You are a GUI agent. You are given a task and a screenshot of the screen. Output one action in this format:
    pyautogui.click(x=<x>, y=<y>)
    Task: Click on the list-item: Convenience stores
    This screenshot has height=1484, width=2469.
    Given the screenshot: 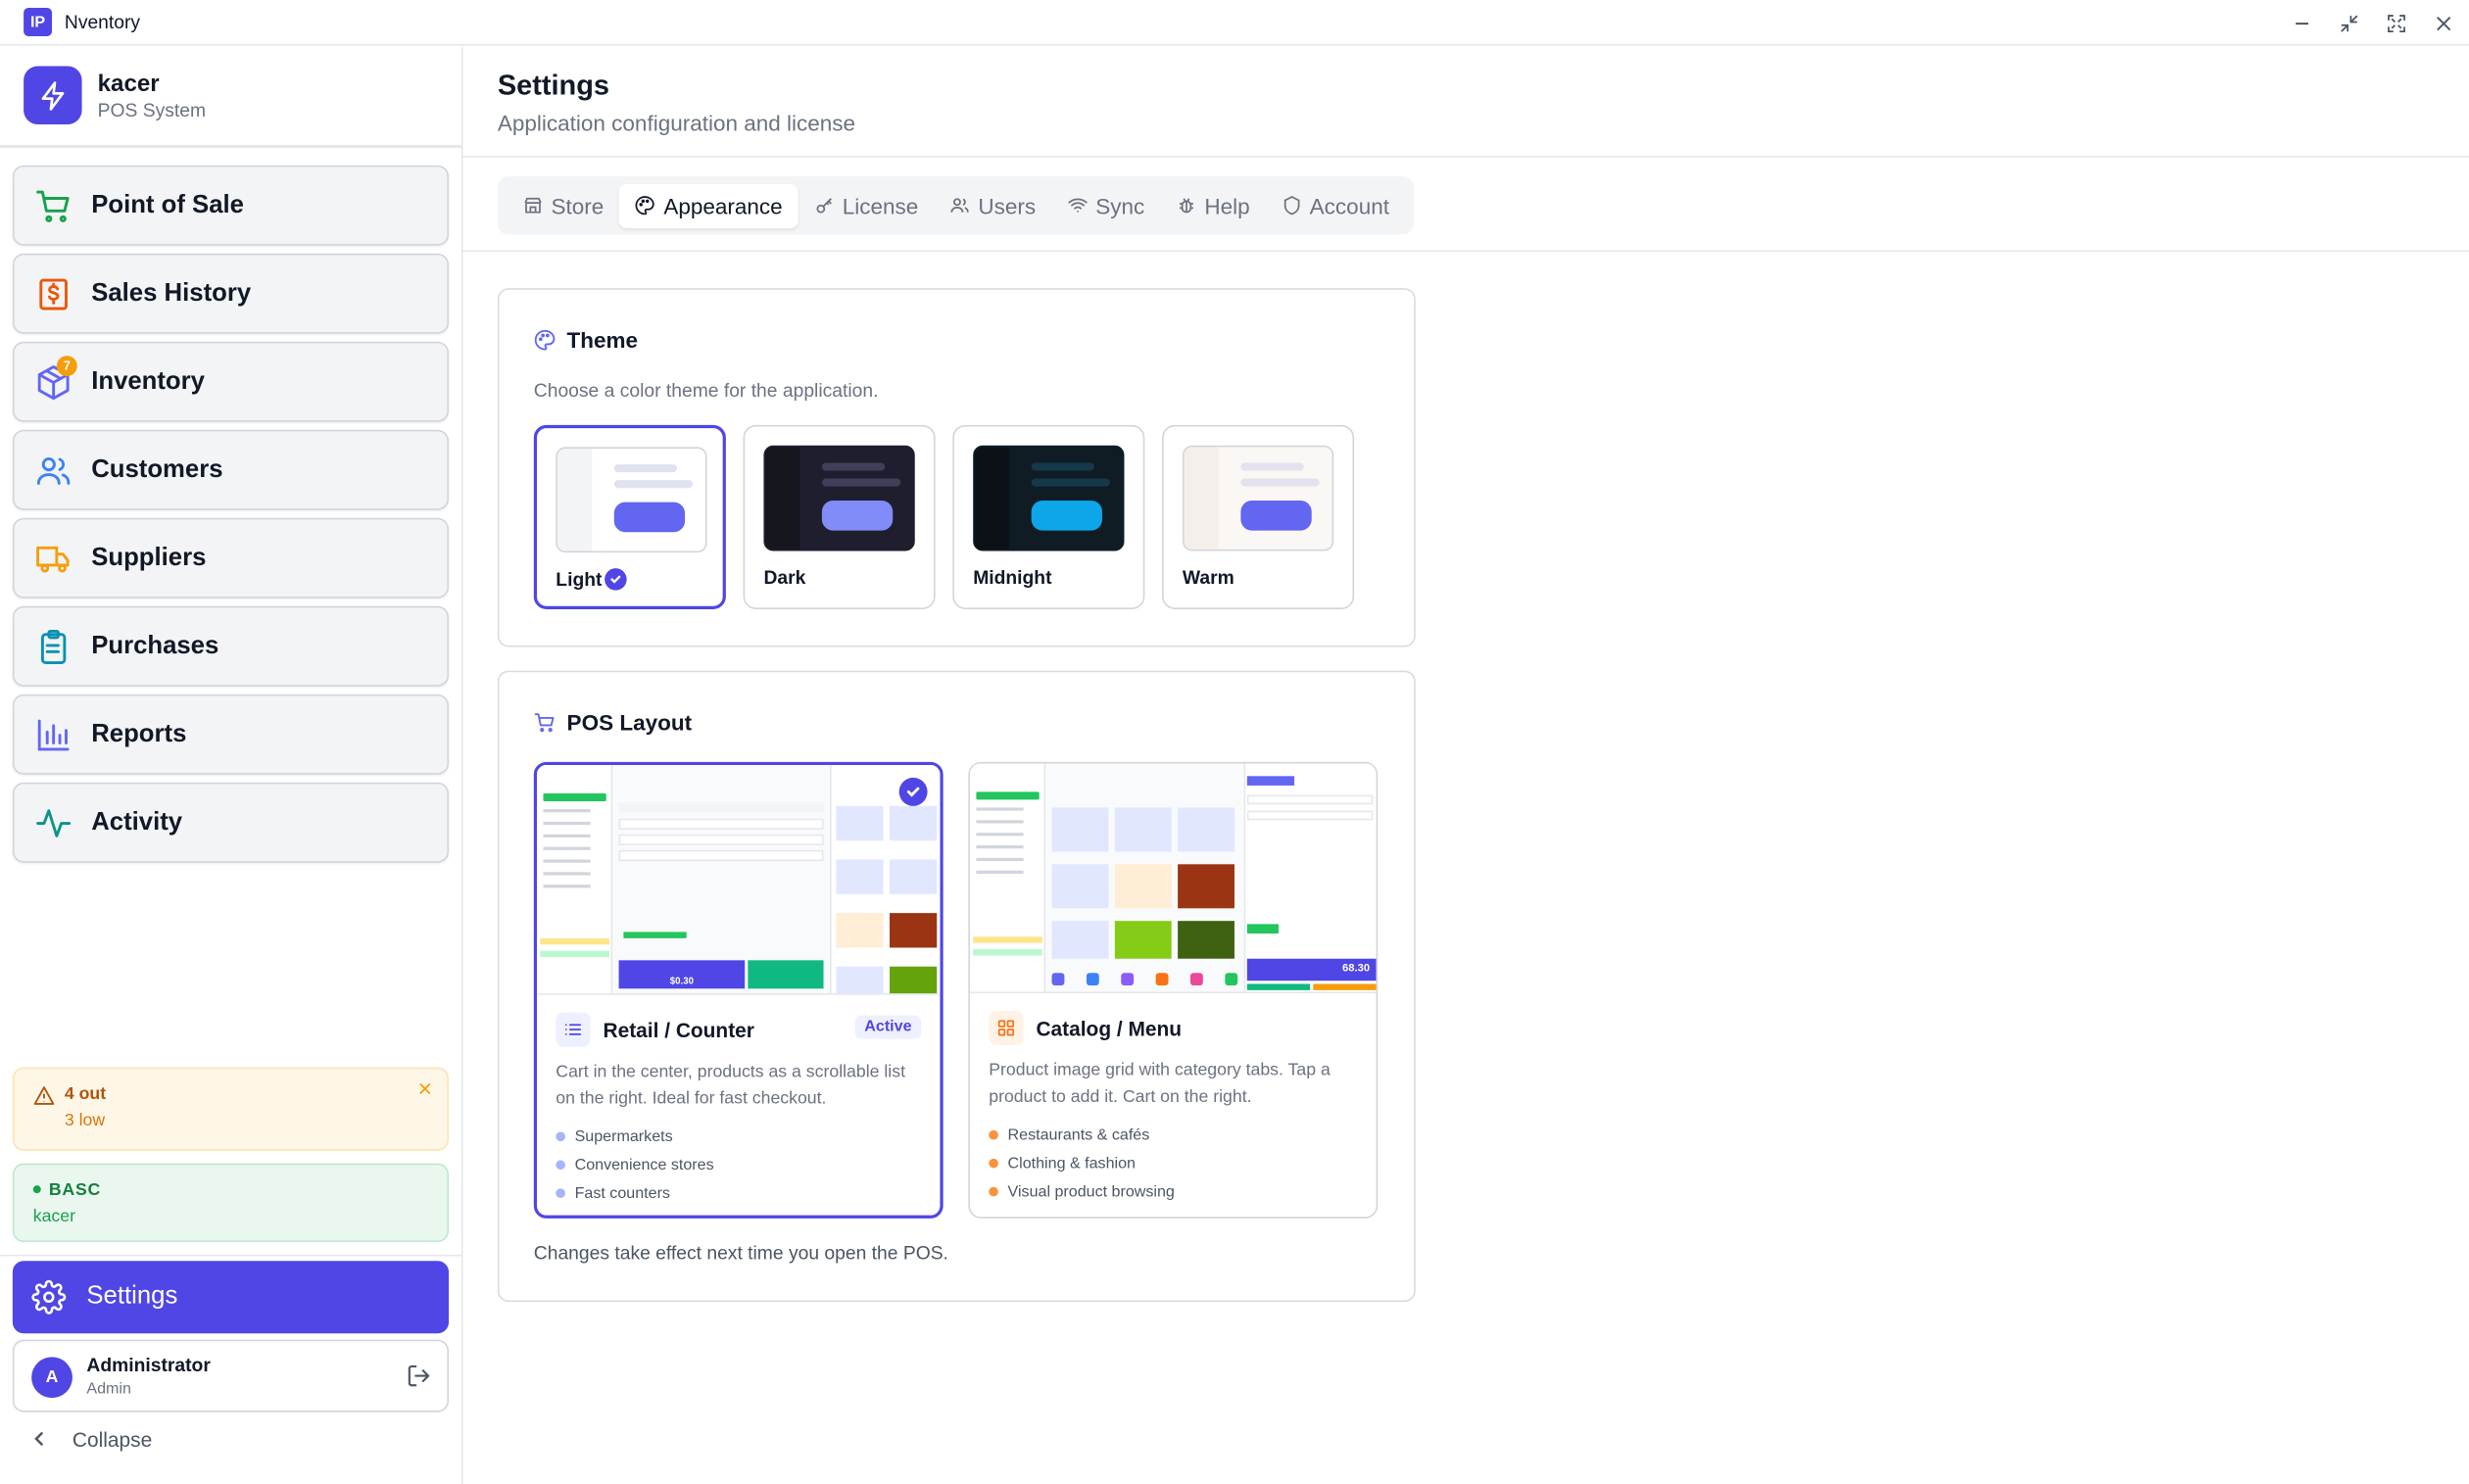 What is the action you would take?
    pyautogui.click(x=635, y=1165)
    